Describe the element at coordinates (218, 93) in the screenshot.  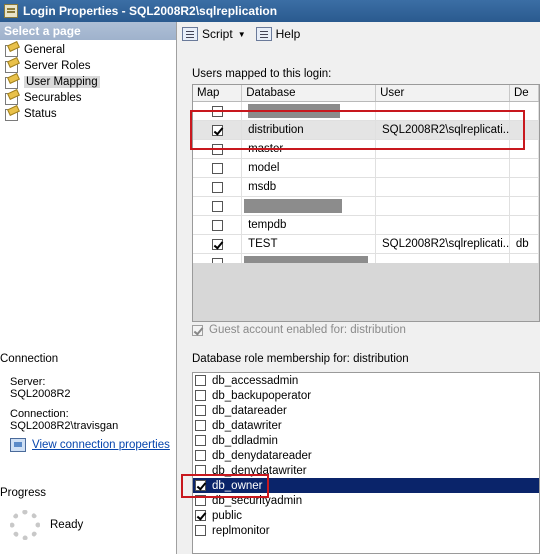
I see `column-header-map: Map` at that location.